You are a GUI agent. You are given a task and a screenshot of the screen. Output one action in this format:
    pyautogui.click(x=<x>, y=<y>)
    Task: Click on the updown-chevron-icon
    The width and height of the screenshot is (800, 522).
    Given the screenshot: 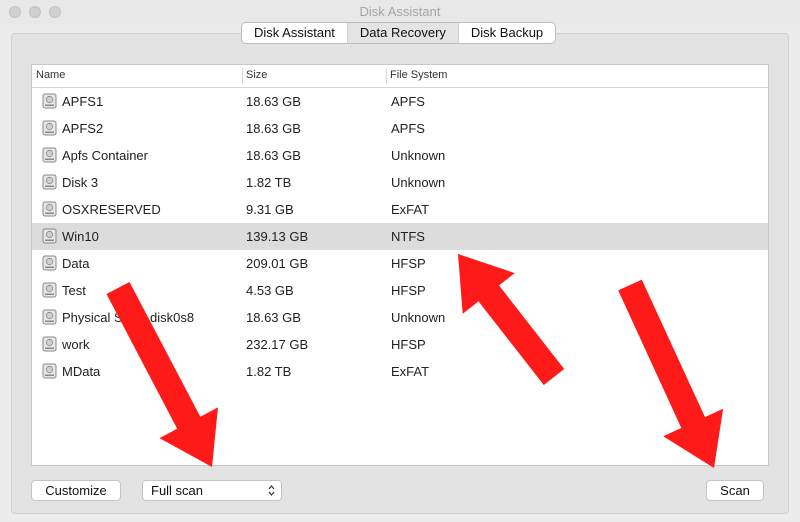 What is the action you would take?
    pyautogui.click(x=271, y=490)
    